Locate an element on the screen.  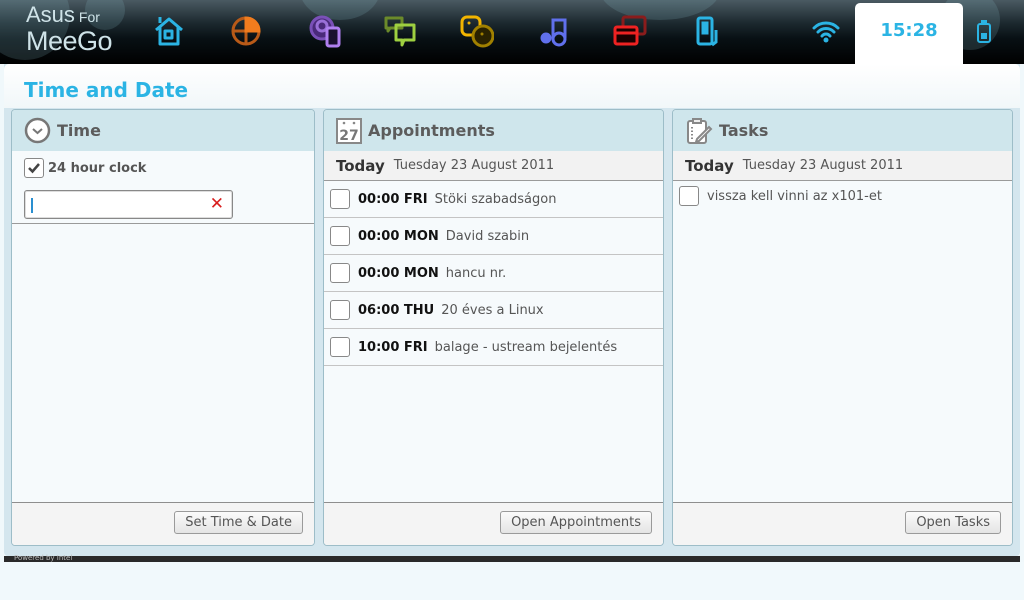
clock-tab: 15:28 is located at coordinates (909, 35).